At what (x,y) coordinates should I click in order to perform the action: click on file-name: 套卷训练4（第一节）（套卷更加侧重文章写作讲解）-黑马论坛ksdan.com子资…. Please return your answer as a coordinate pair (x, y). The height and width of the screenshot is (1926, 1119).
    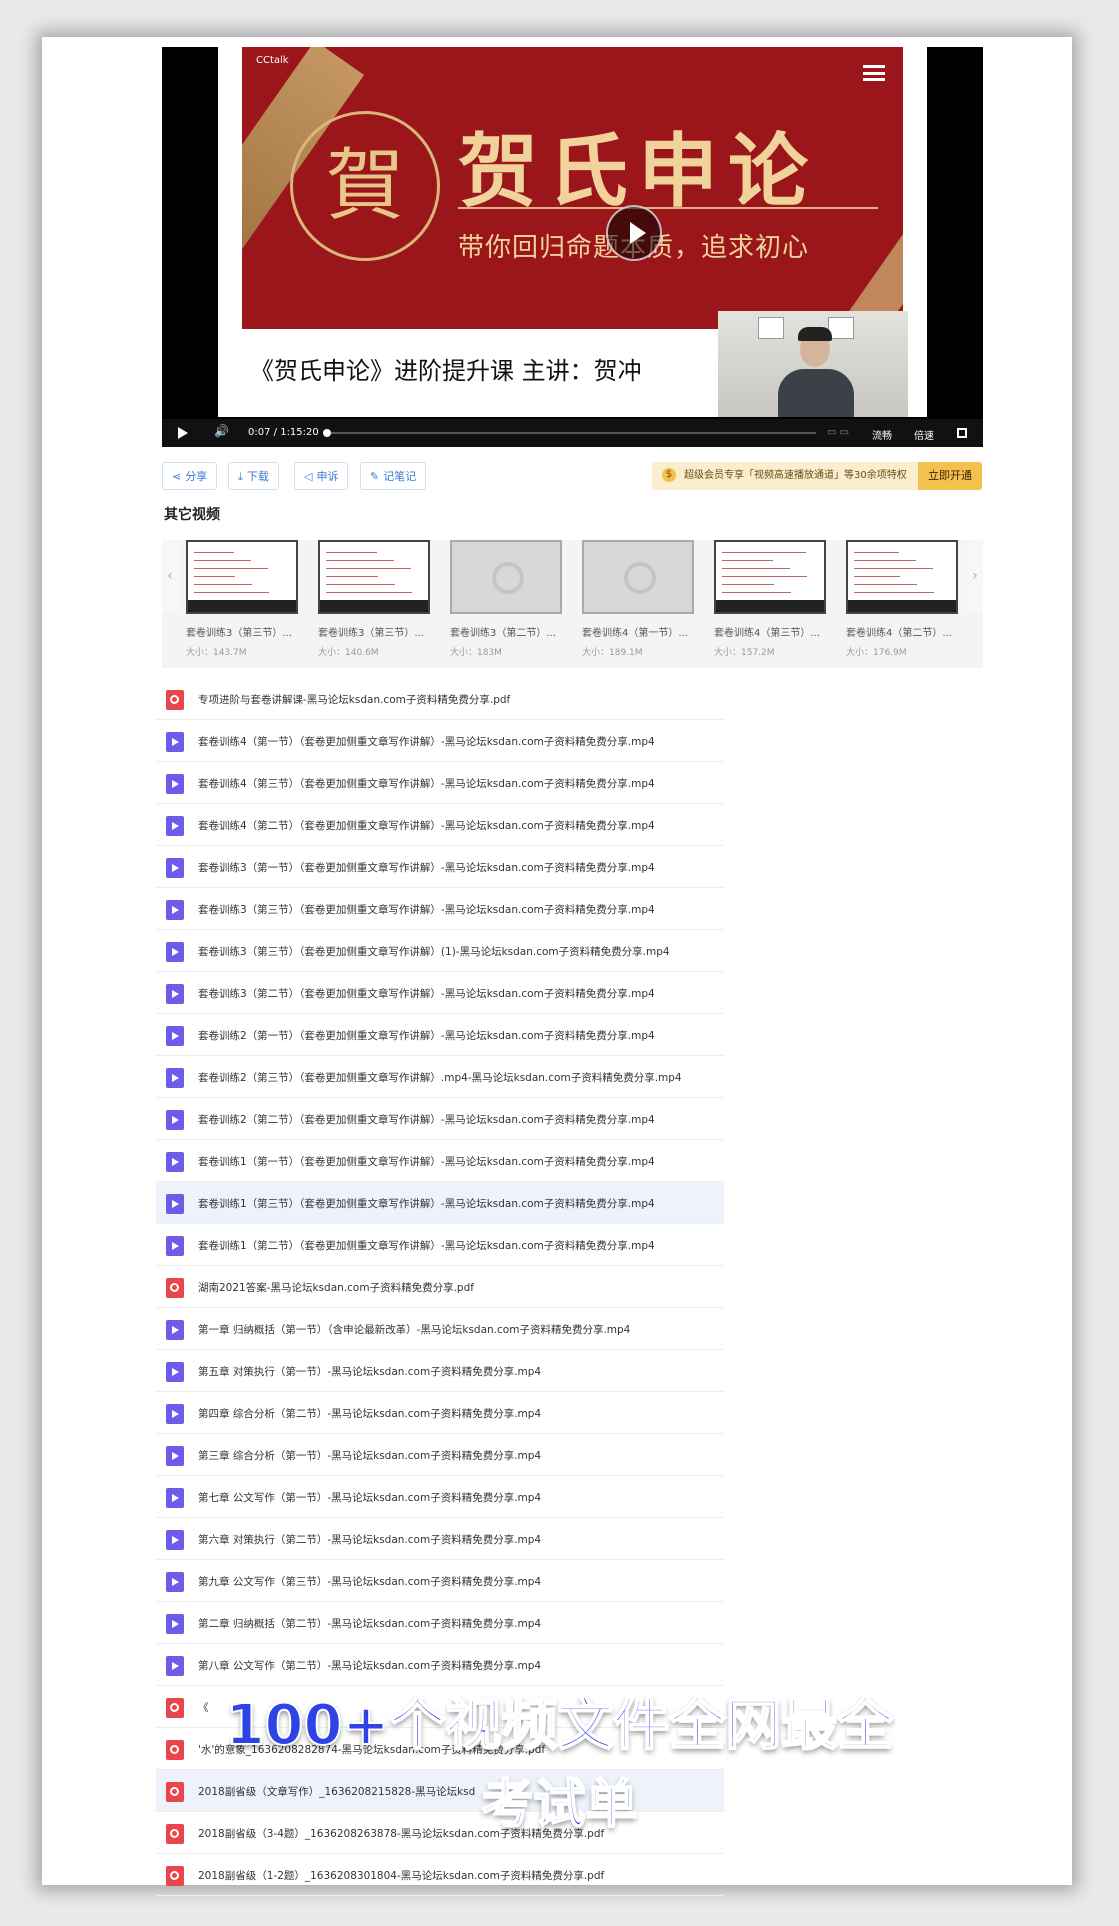
    Looking at the image, I should click on (426, 741).